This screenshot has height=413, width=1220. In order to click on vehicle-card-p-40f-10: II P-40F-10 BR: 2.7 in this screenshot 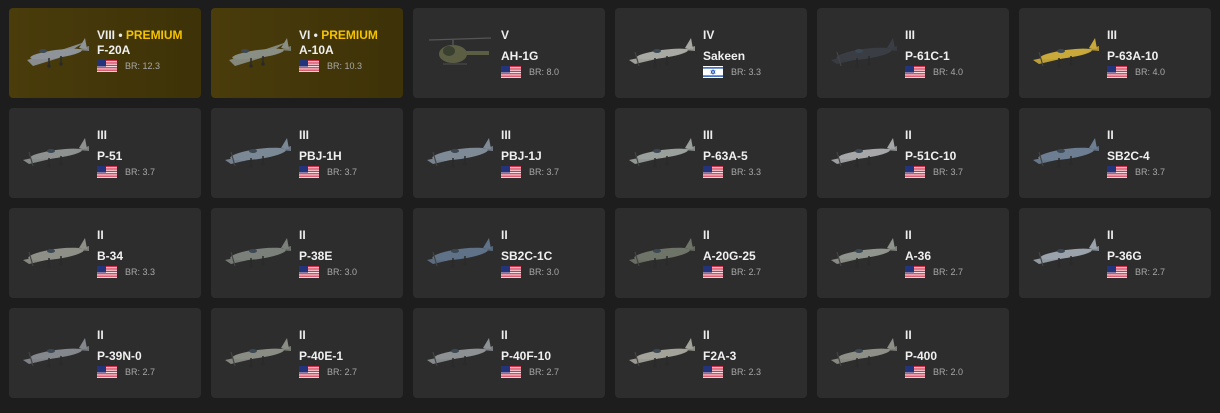, I will do `click(509, 353)`.